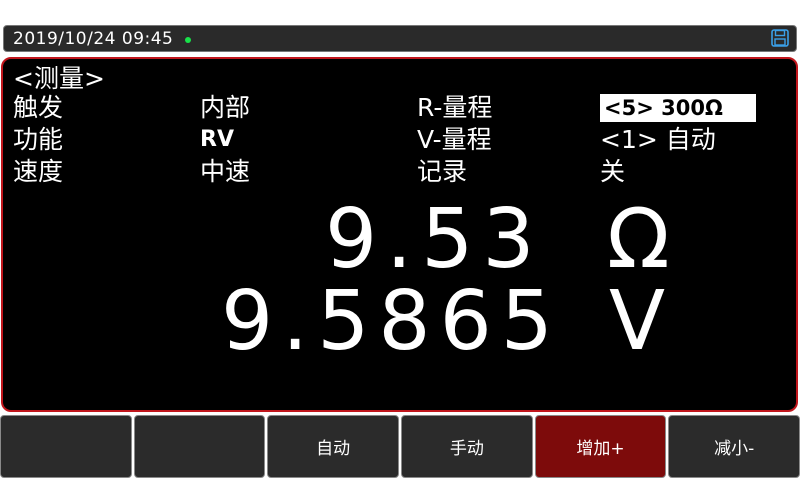 Image resolution: width=800 pixels, height=500 pixels. What do you see at coordinates (678, 108) in the screenshot?
I see `r-range-value: <5> 300Ω` at bounding box center [678, 108].